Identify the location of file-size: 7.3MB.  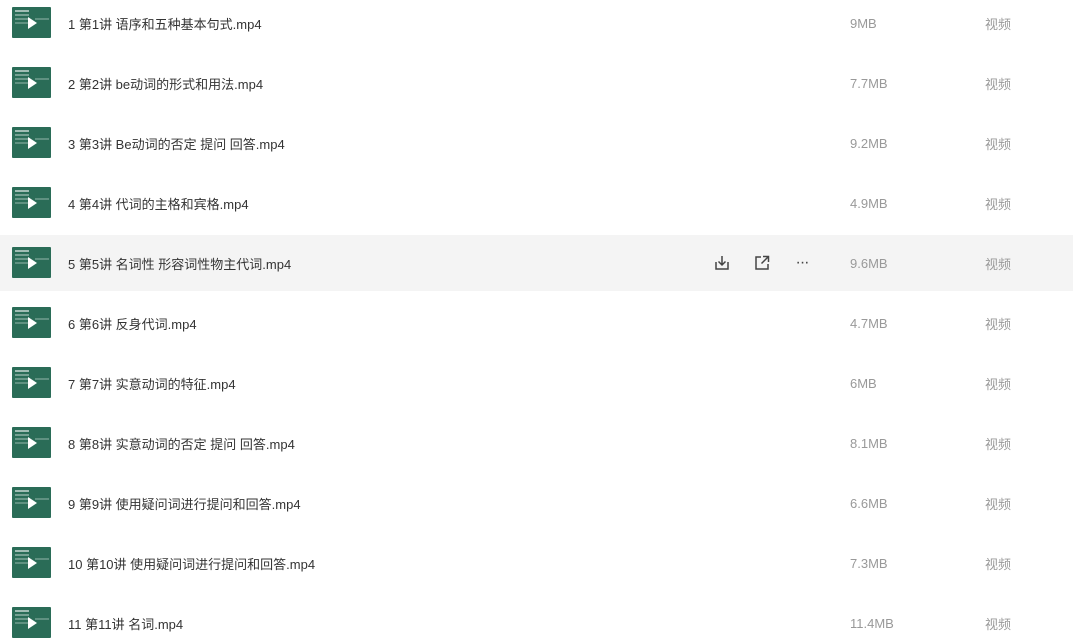
(869, 563).